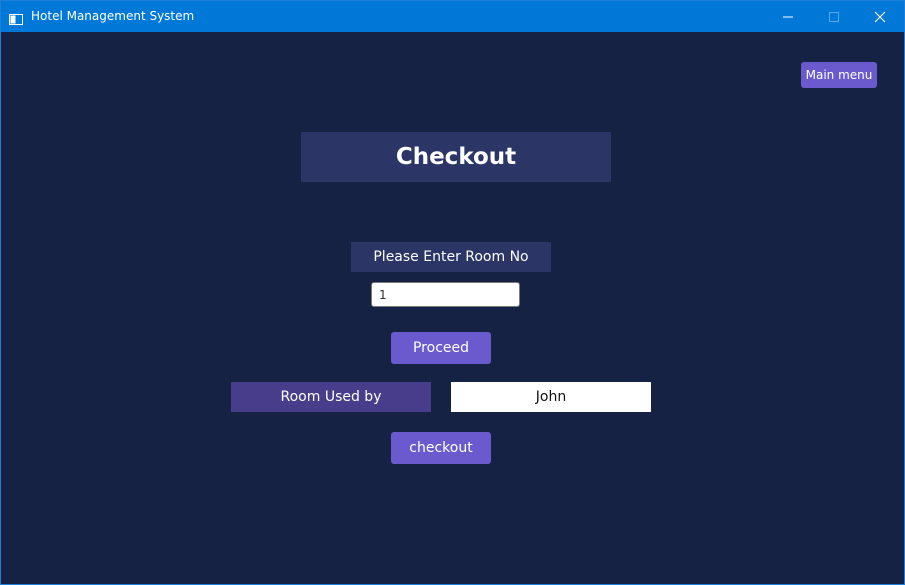  What do you see at coordinates (880, 16) in the screenshot?
I see `close-button` at bounding box center [880, 16].